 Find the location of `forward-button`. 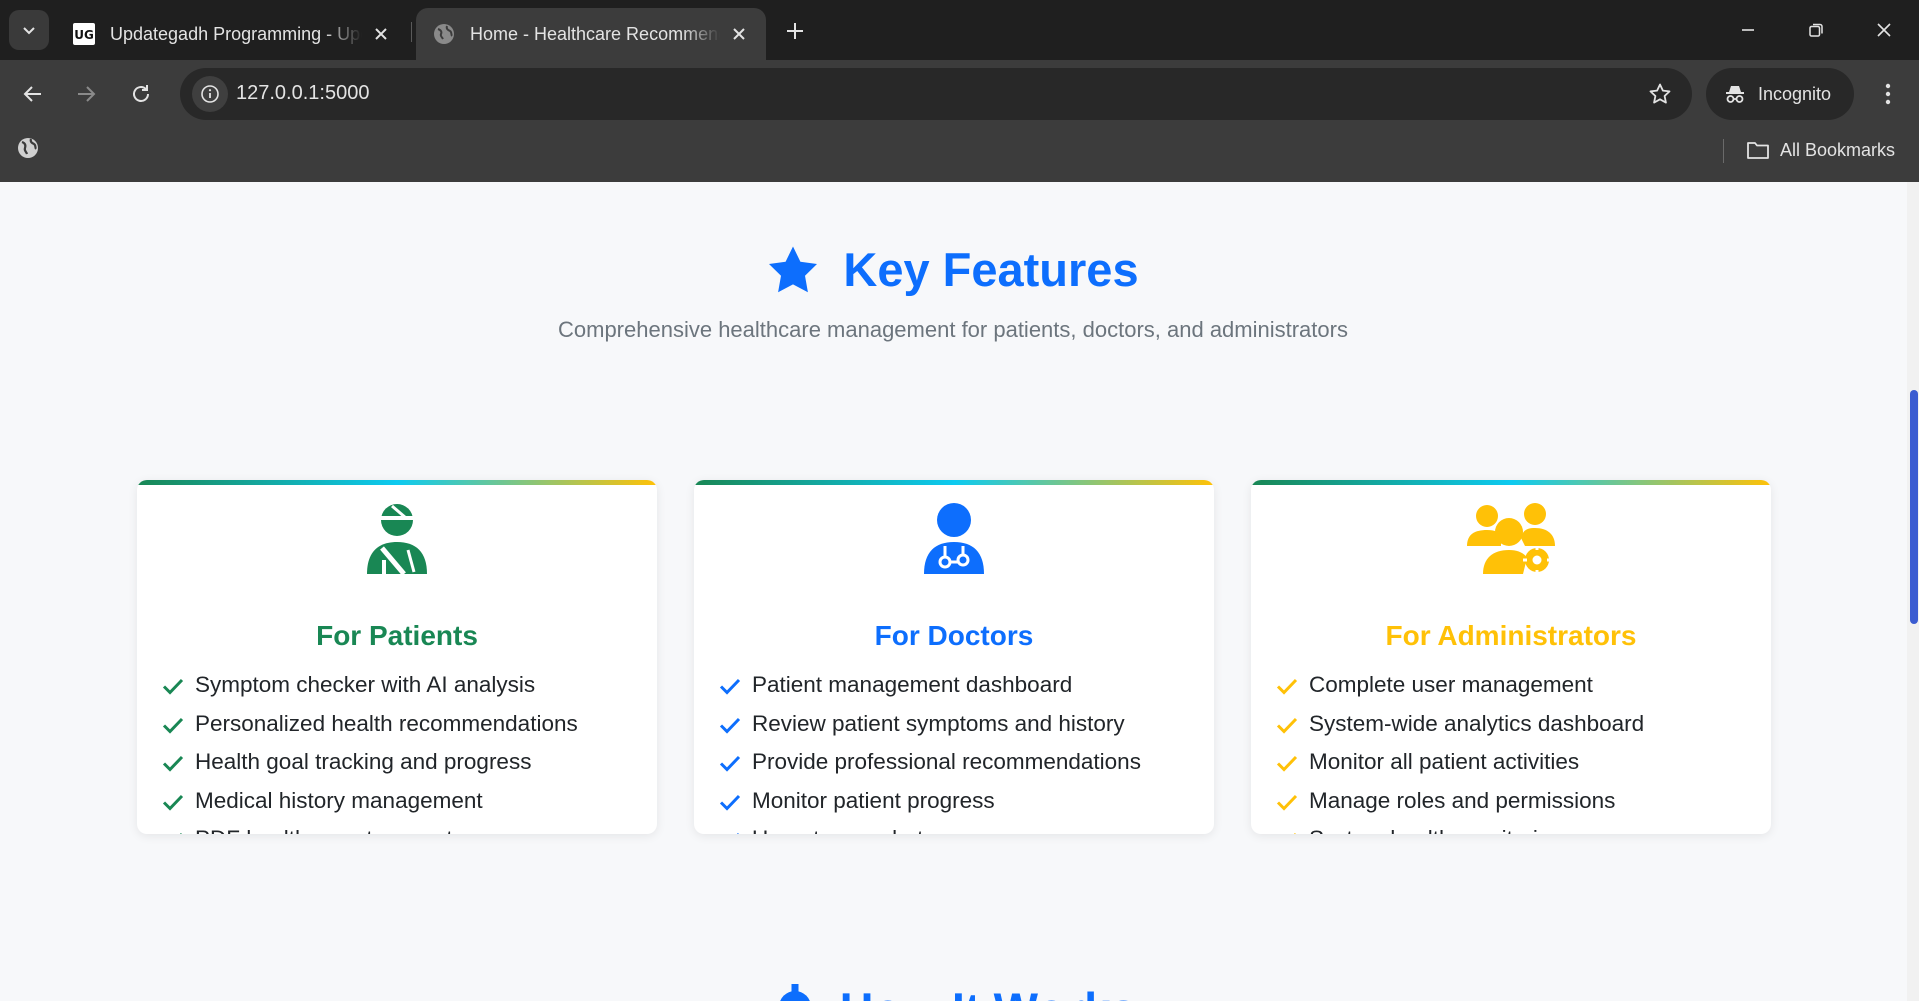

forward-button is located at coordinates (86, 94).